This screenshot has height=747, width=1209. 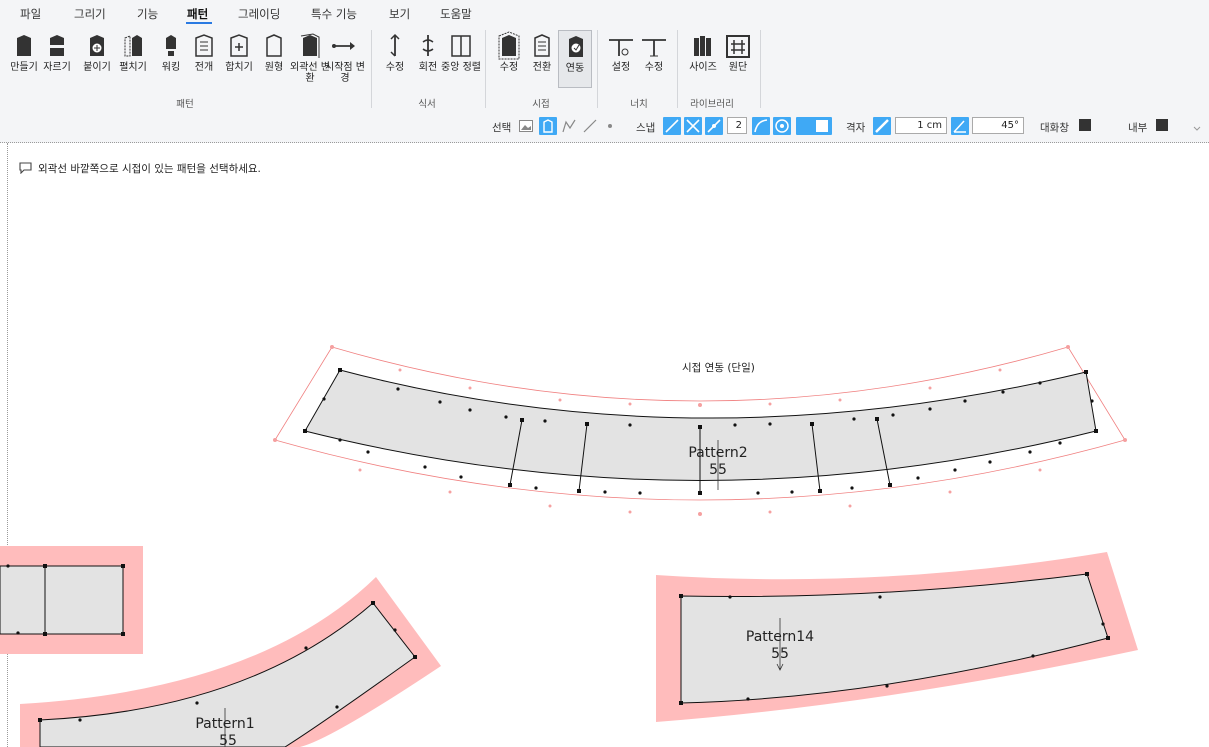 I want to click on pattern1-quantity: 55, so click(x=228, y=740).